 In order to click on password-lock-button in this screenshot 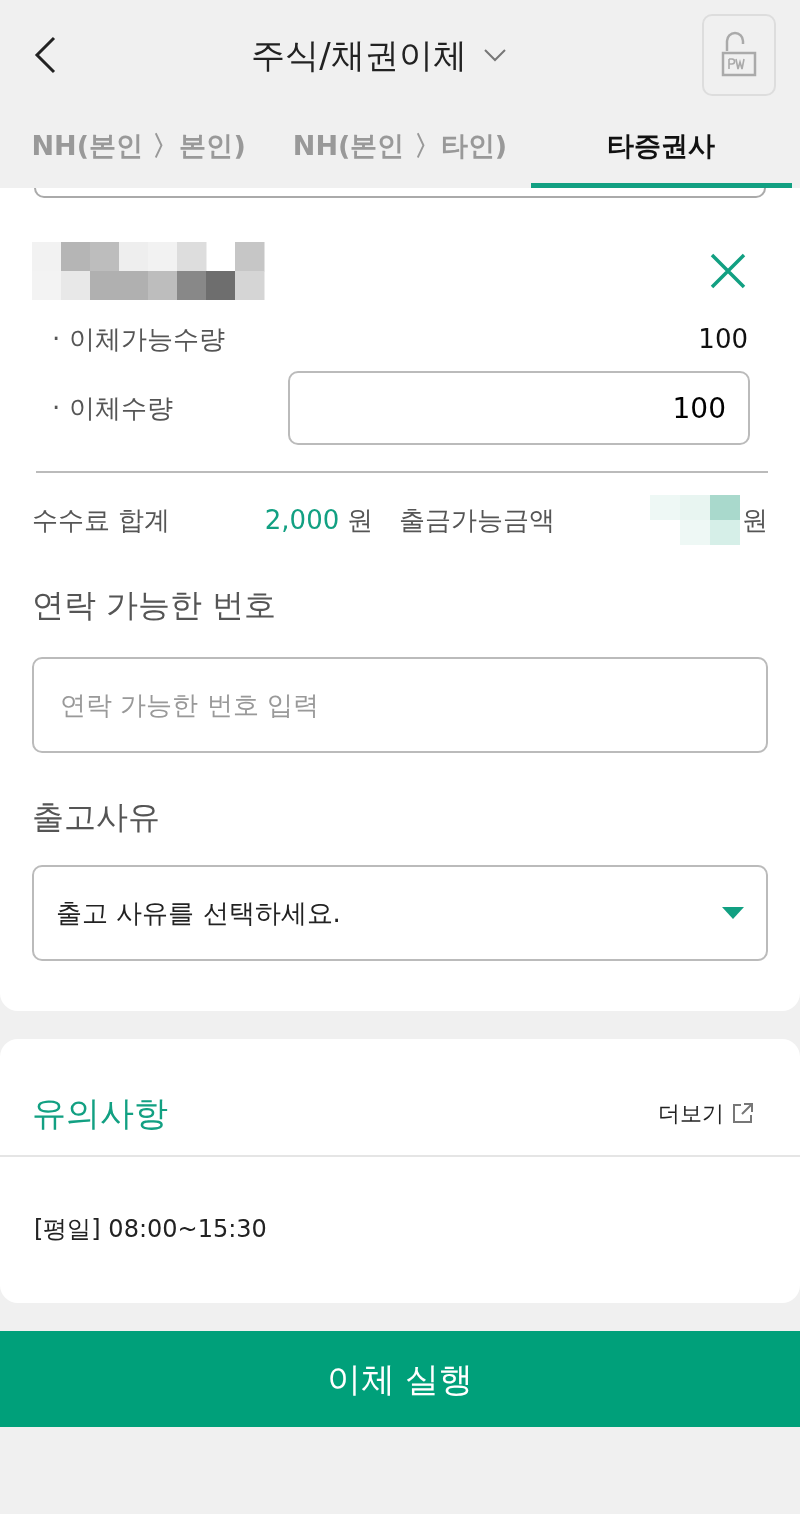, I will do `click(739, 55)`.